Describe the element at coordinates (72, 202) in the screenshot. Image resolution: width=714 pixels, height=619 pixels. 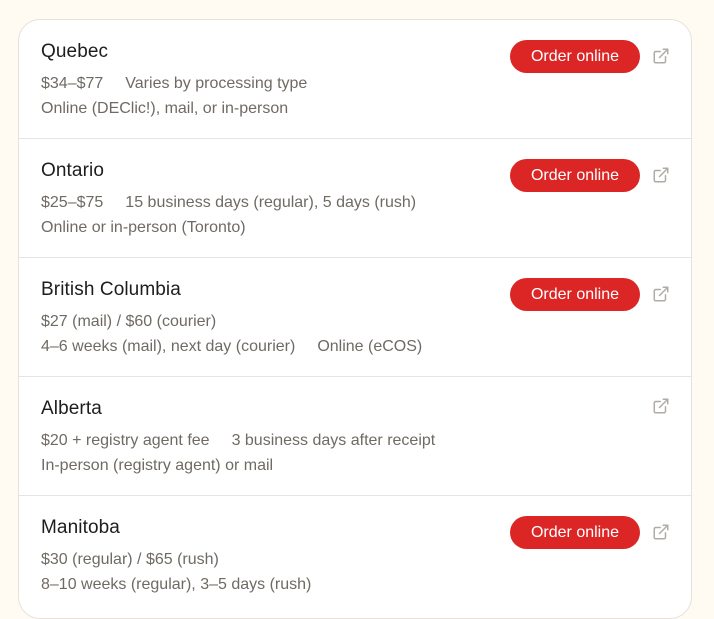
I see `fee-text: $25–$75` at that location.